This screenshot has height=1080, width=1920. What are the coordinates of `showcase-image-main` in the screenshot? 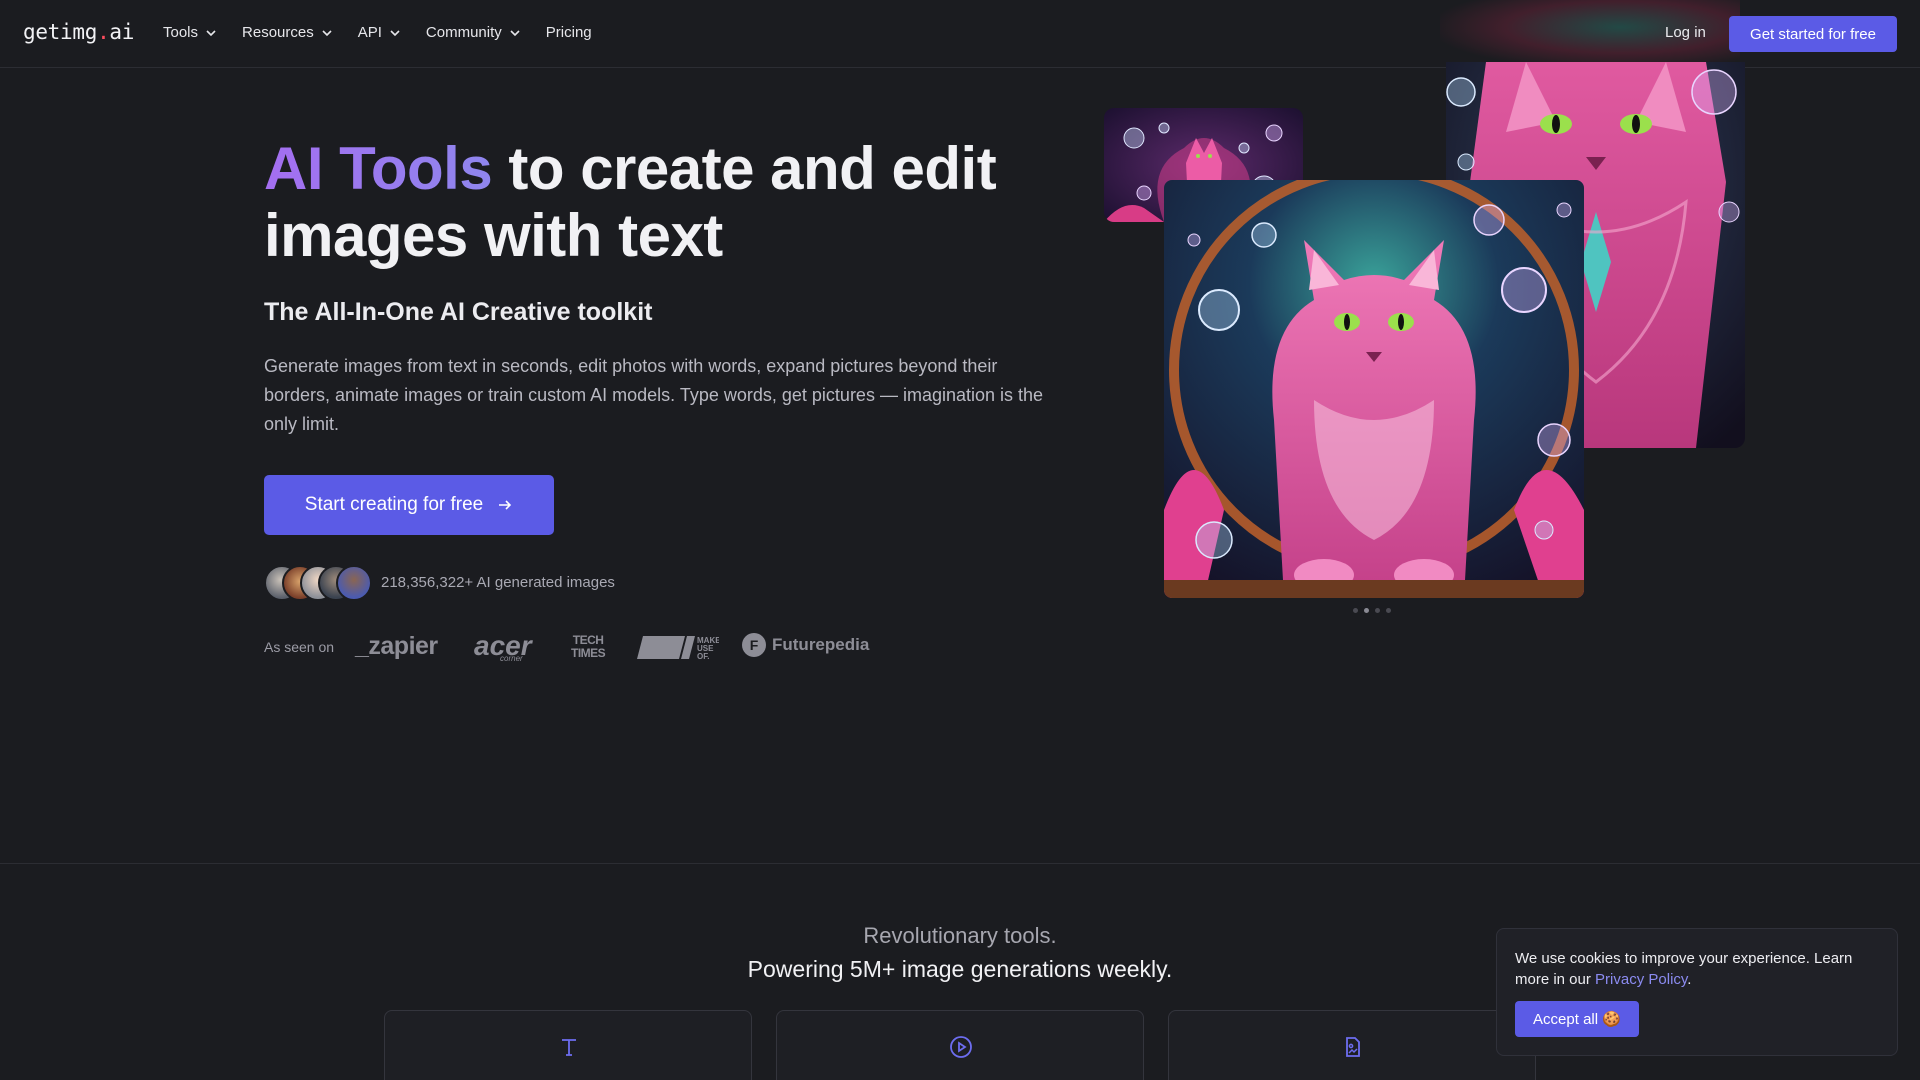 It's located at (1374, 389).